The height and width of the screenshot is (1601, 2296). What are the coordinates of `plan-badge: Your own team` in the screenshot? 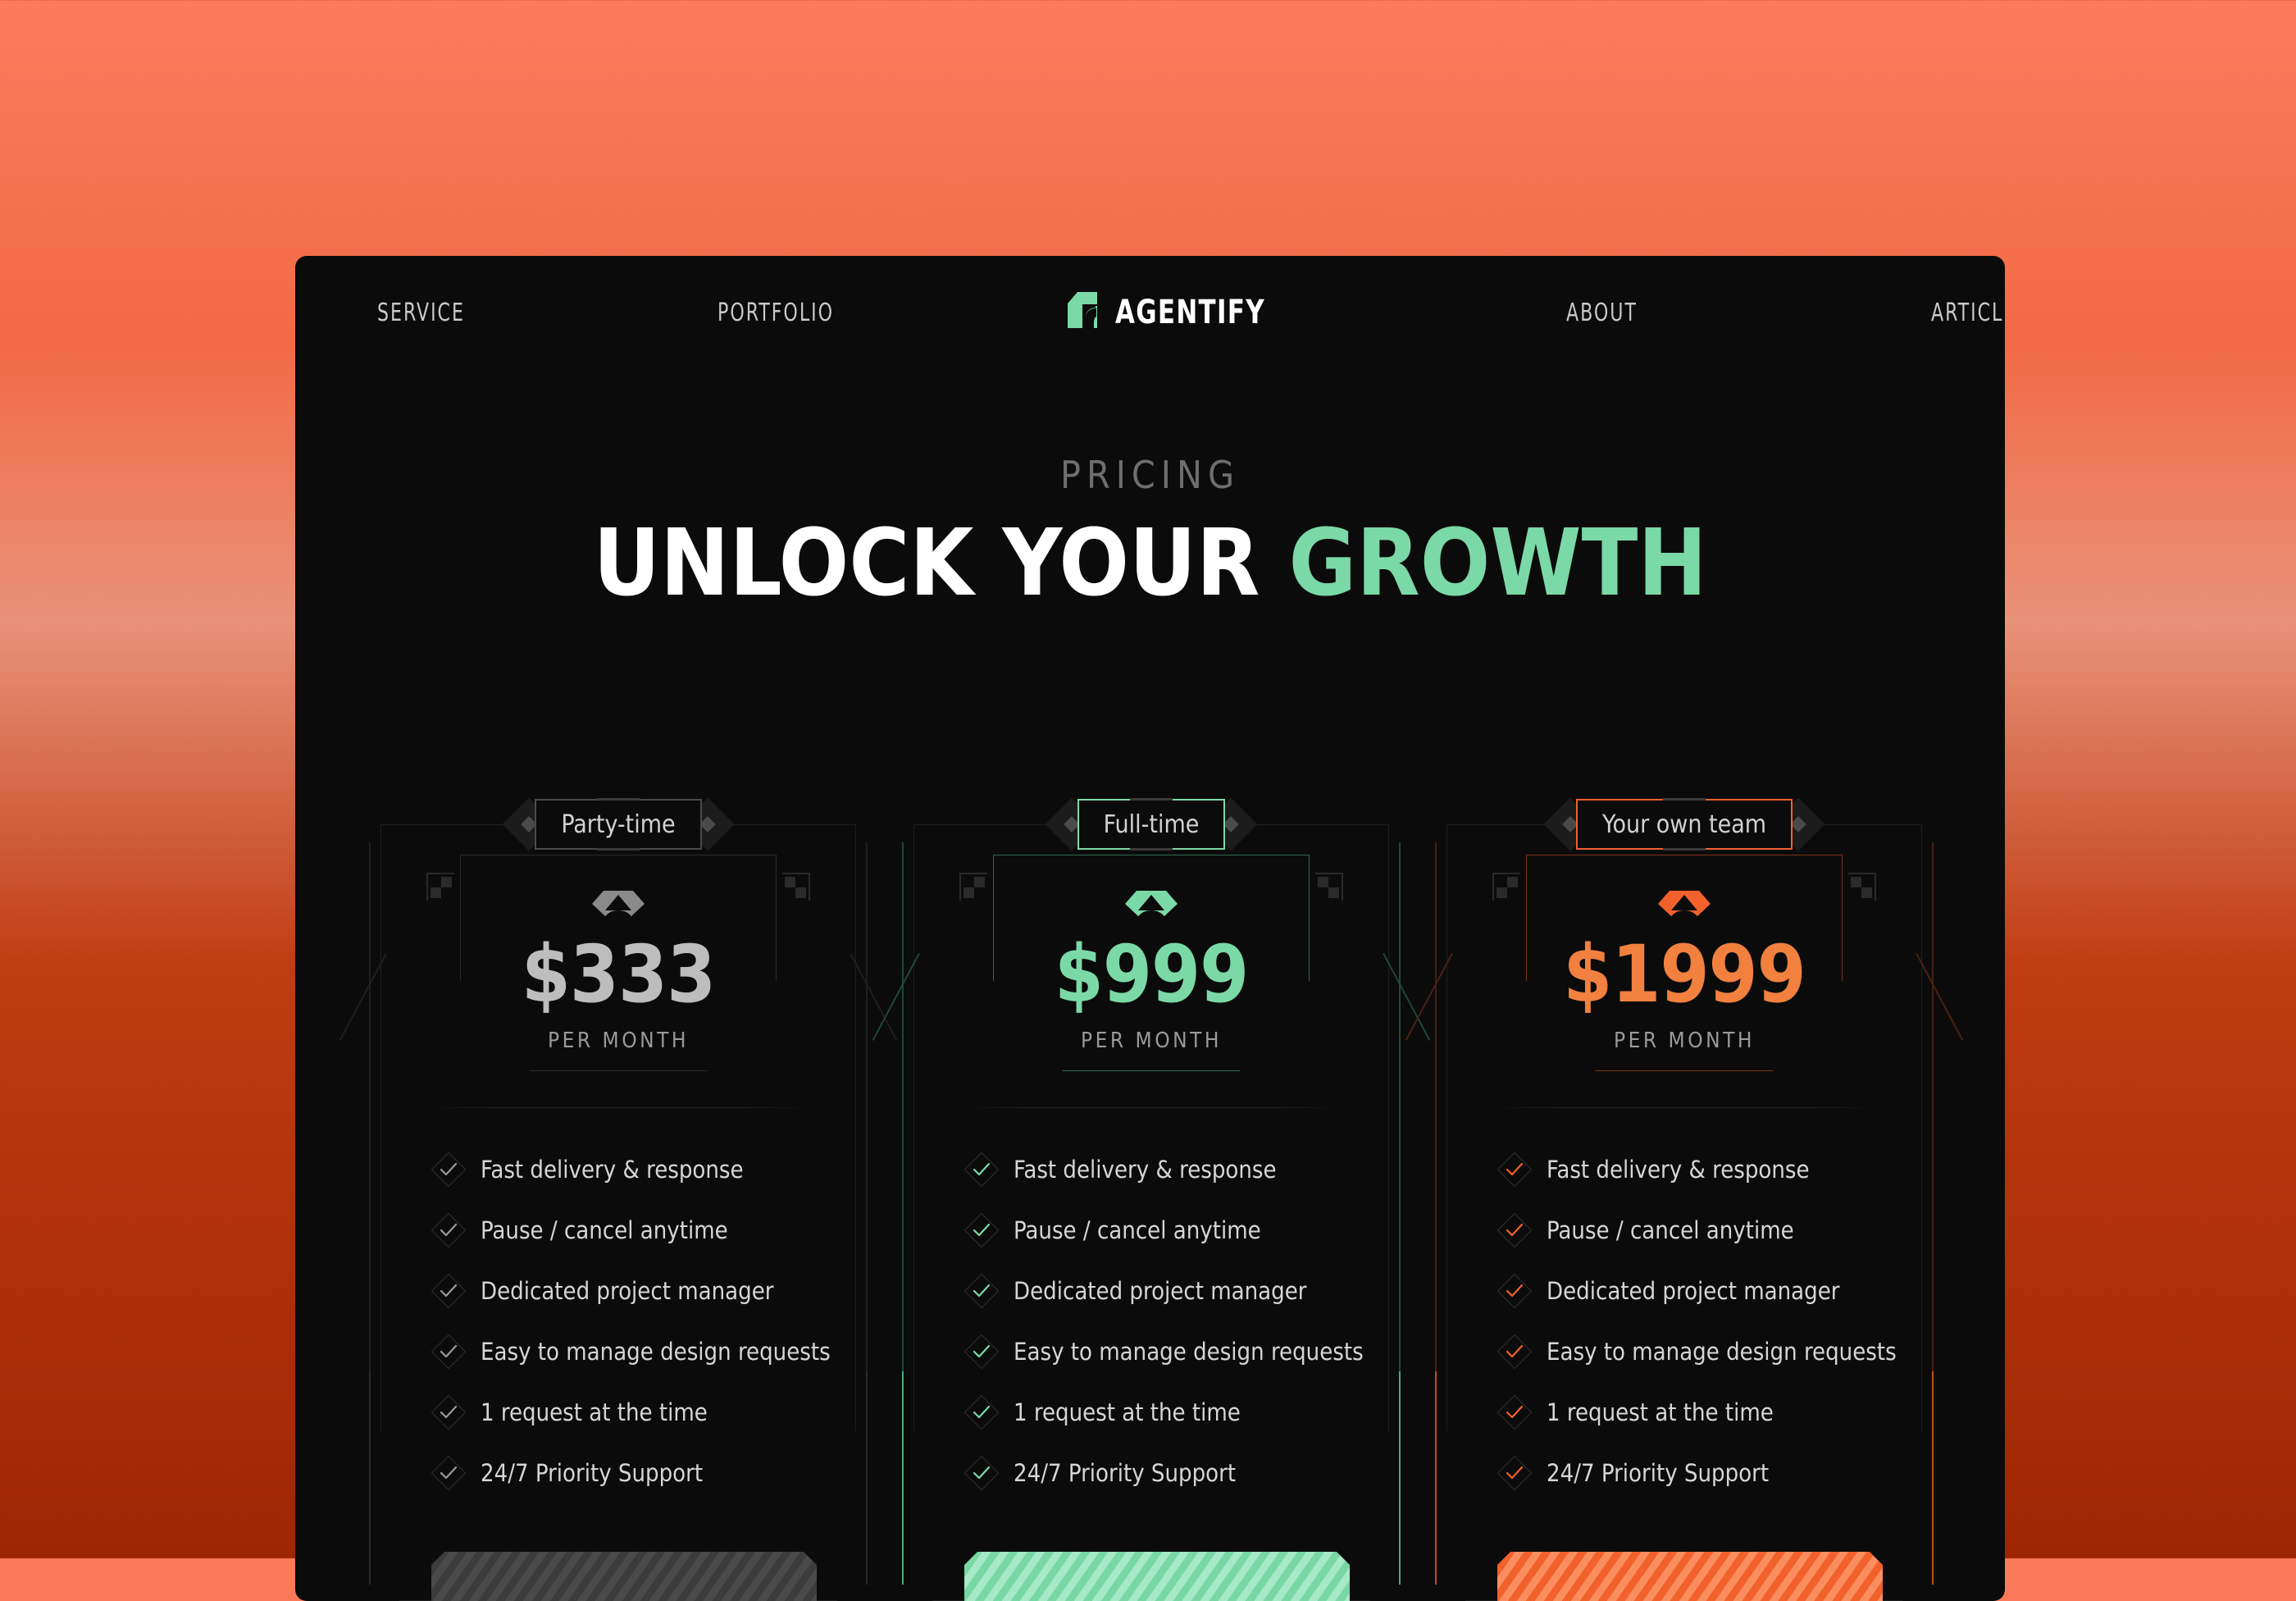 It's located at (1684, 824).